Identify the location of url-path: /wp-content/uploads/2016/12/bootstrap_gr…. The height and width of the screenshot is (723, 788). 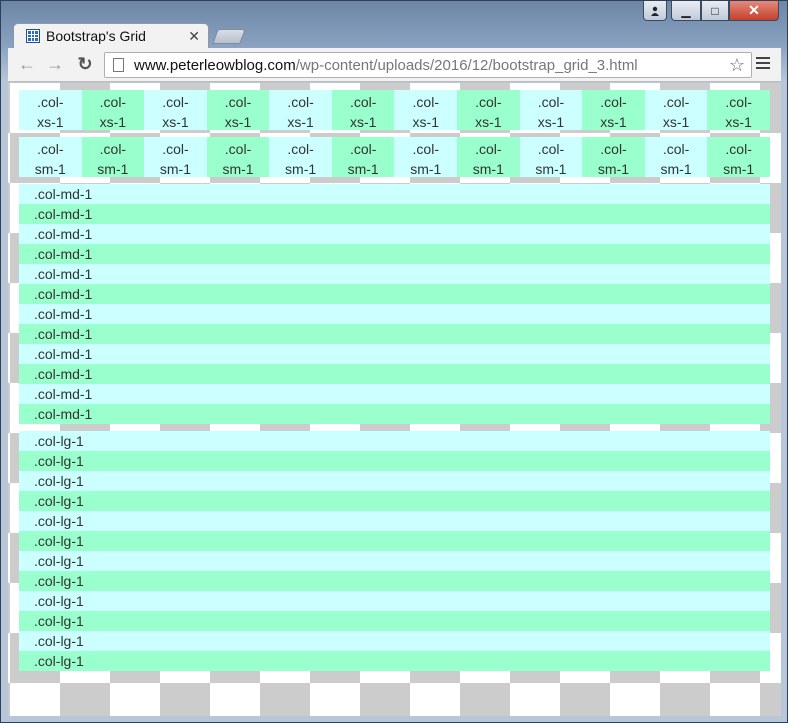
(466, 65).